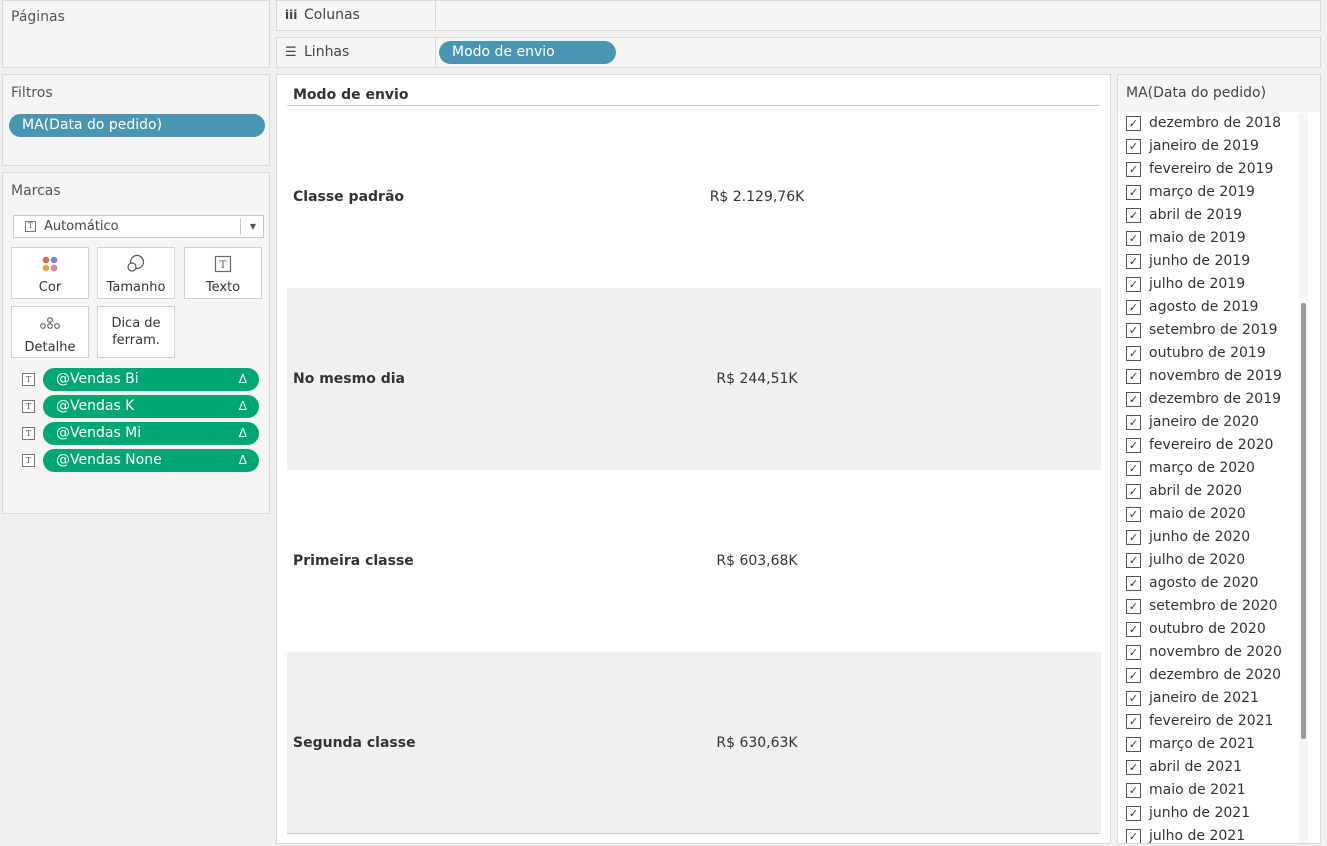 This screenshot has height=846, width=1327. Describe the element at coordinates (1209, 470) in the screenshot. I see `filter-item: ✓ março de 2020` at that location.